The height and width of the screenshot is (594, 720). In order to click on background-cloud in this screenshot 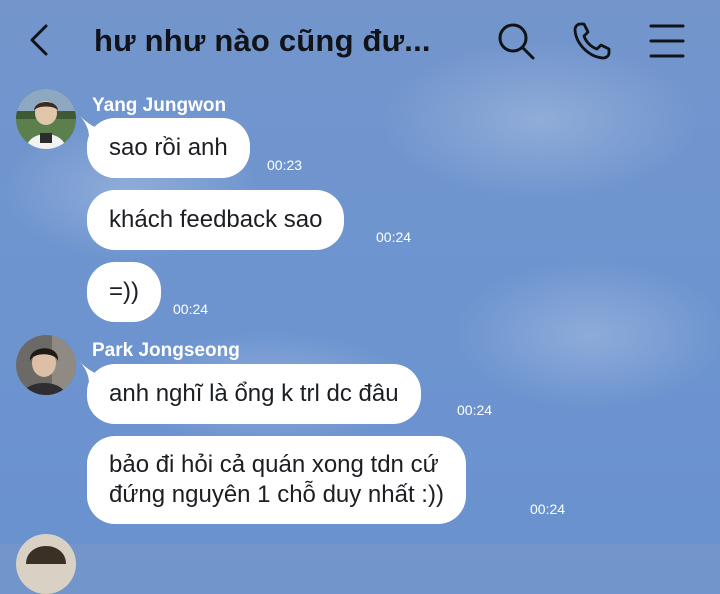, I will do `click(585, 335)`.